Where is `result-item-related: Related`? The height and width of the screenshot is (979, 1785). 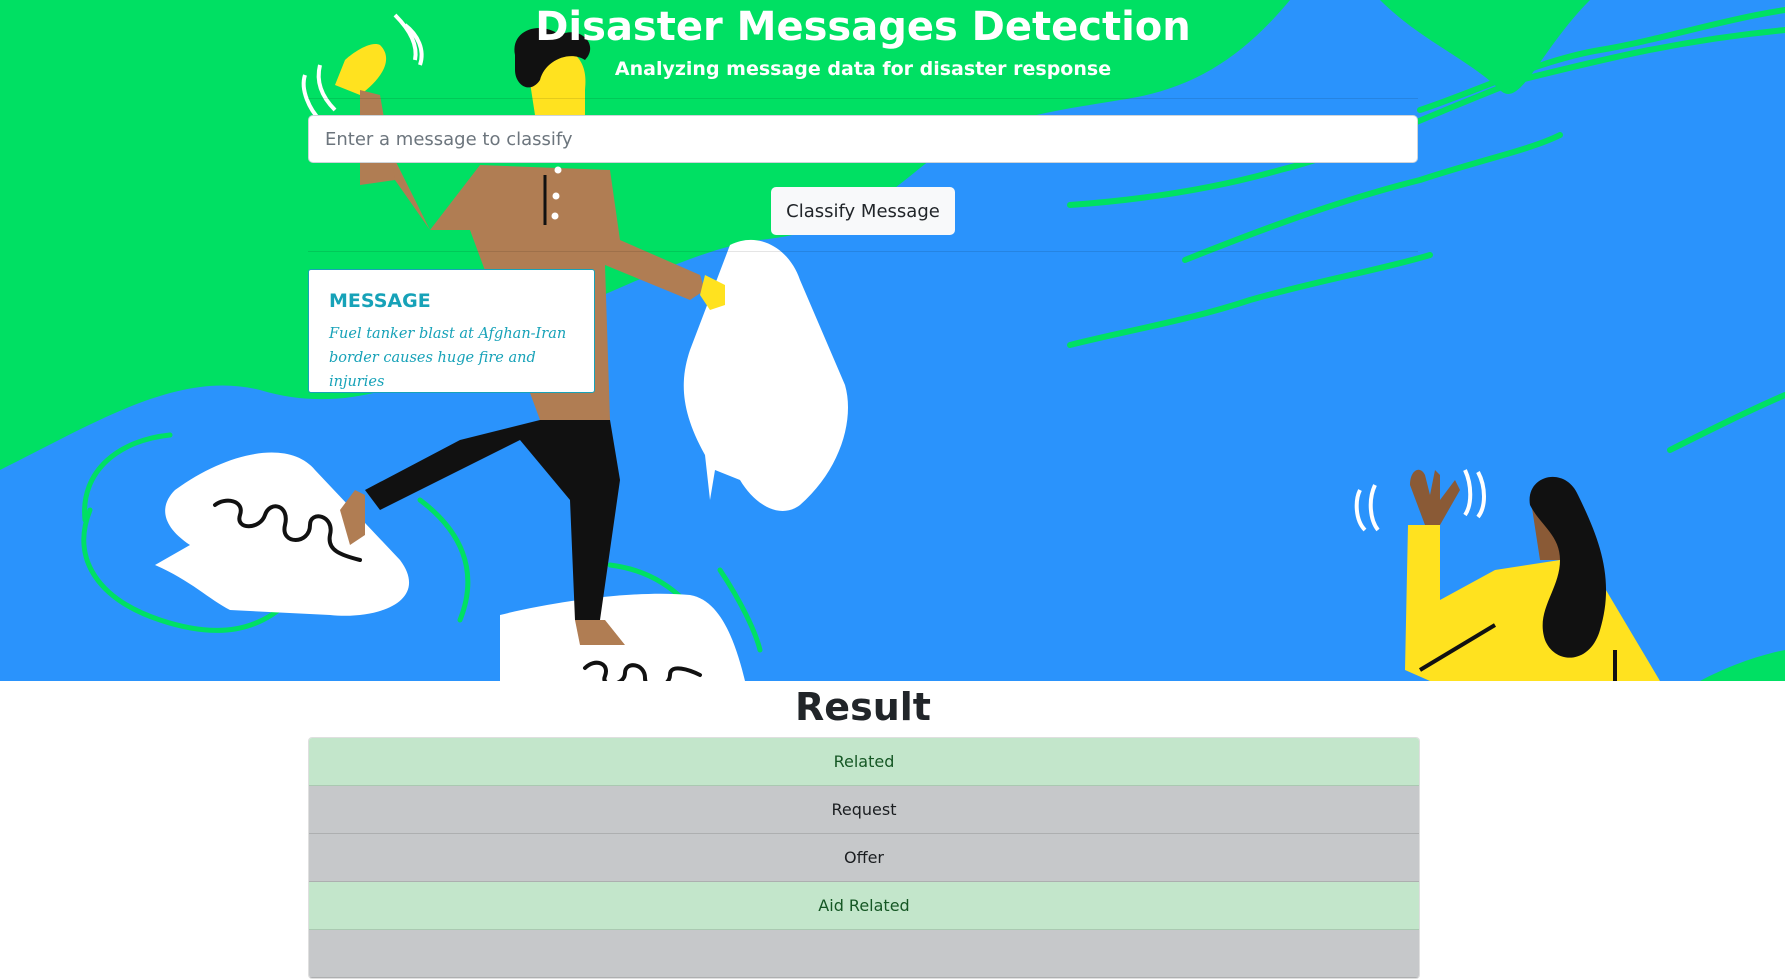 result-item-related: Related is located at coordinates (864, 762).